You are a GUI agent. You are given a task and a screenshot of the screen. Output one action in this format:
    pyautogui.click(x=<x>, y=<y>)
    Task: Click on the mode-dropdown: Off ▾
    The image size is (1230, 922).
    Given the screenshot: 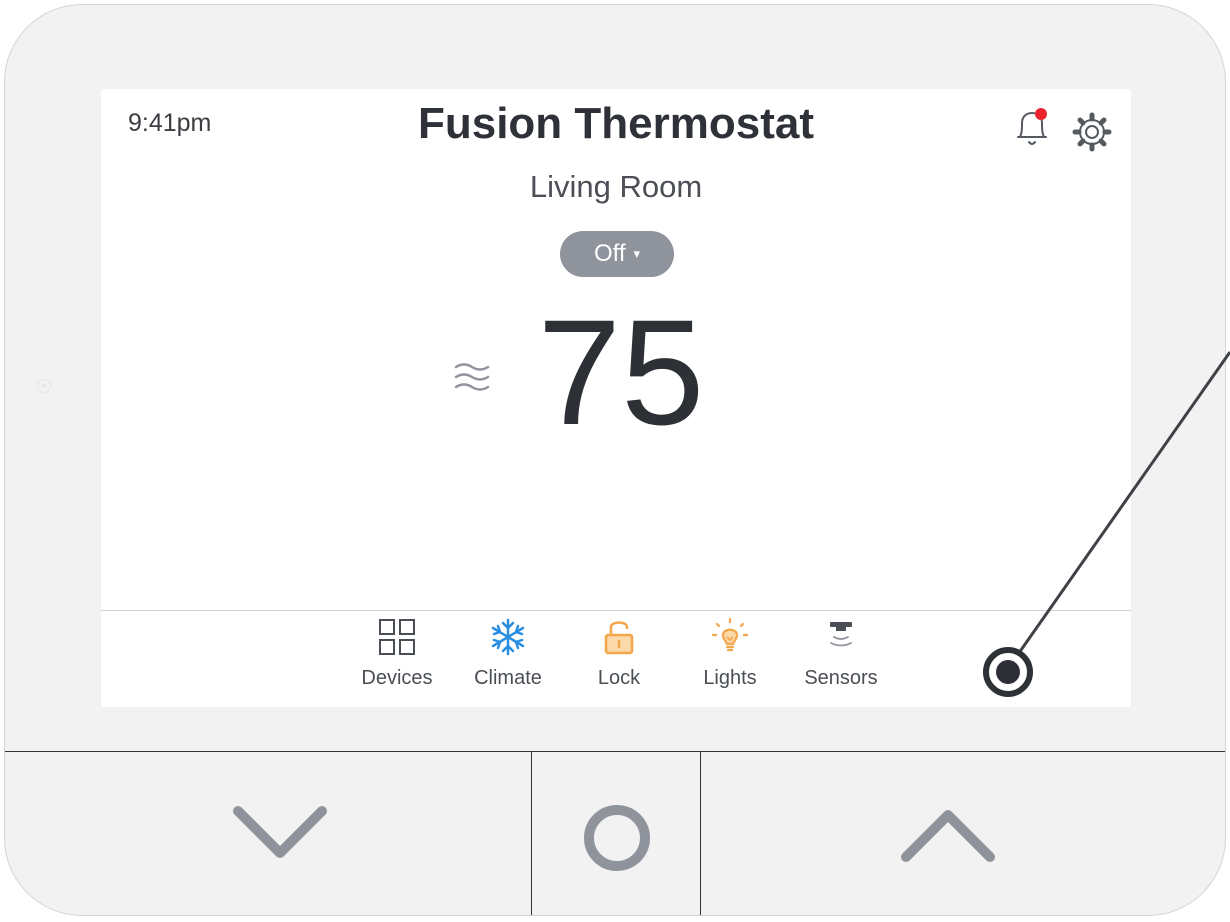 What is the action you would take?
    pyautogui.click(x=617, y=254)
    